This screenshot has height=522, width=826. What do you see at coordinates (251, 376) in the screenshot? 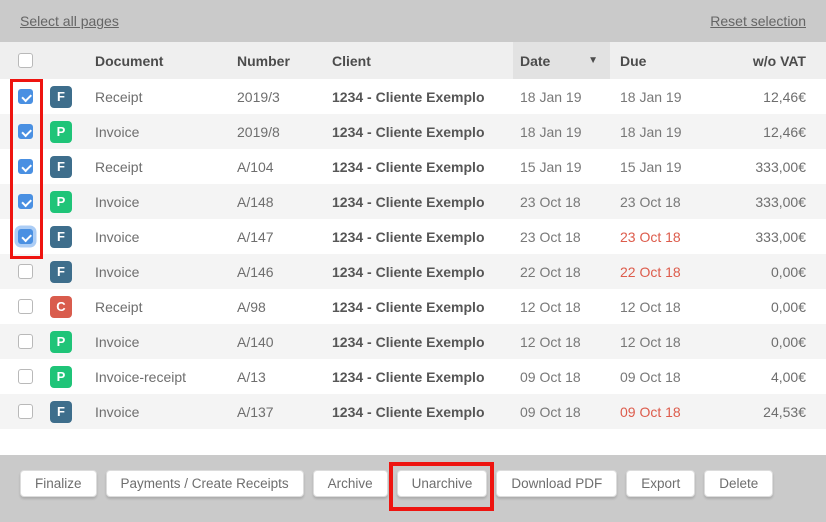
I see `document-number: A/13` at bounding box center [251, 376].